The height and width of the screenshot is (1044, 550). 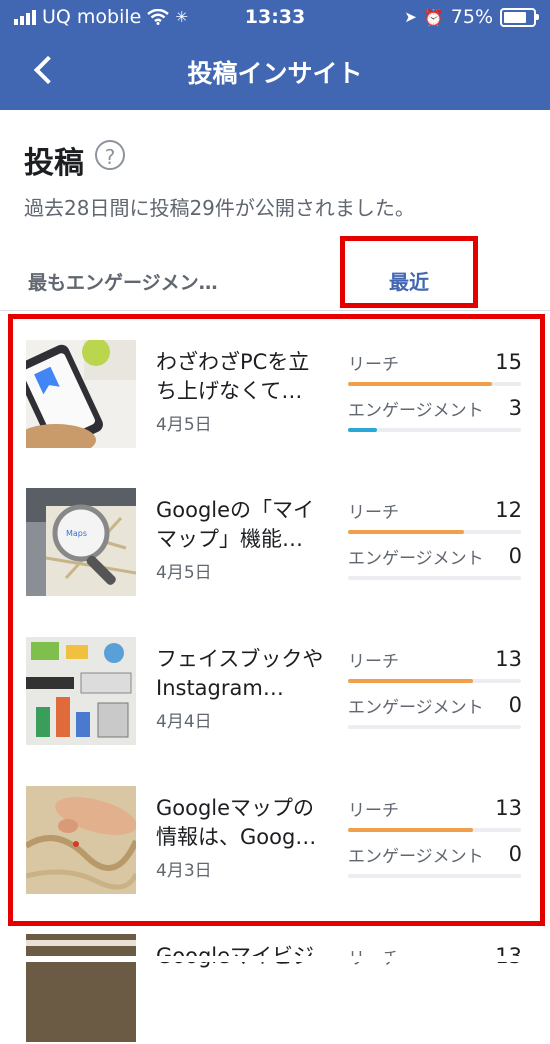 What do you see at coordinates (110, 155) in the screenshot?
I see `help-icon: ?` at bounding box center [110, 155].